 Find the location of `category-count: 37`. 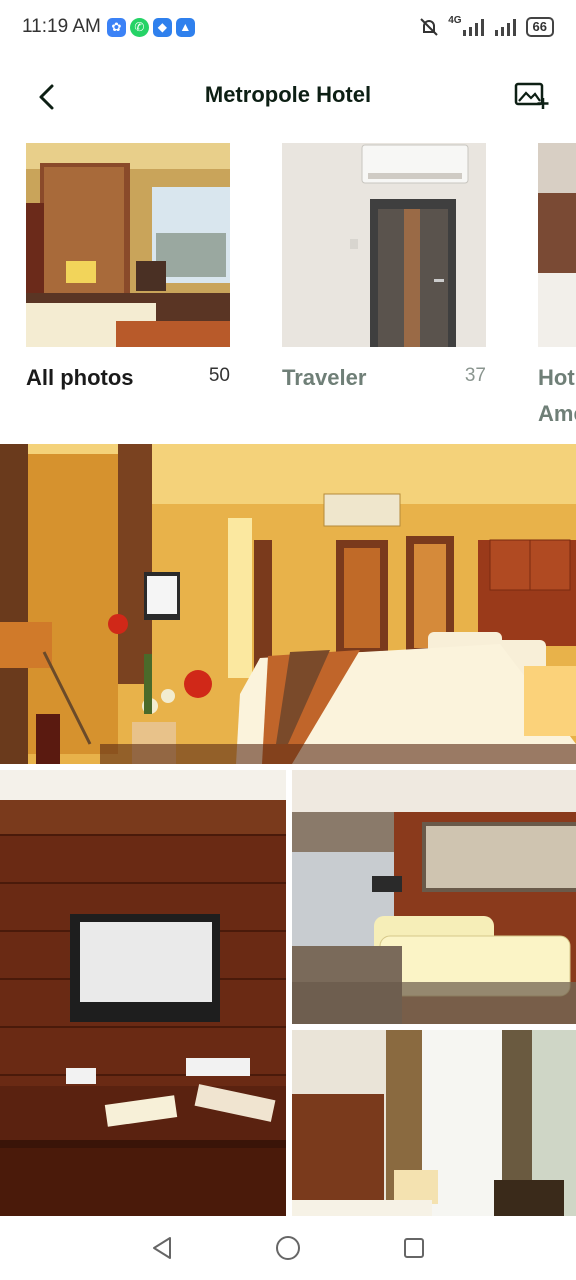

category-count: 37 is located at coordinates (475, 375).